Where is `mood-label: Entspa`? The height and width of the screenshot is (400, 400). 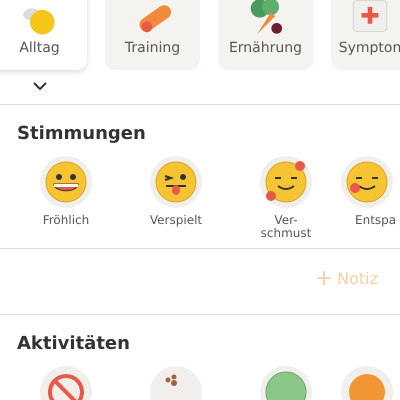
mood-label: Entspa is located at coordinates (375, 221).